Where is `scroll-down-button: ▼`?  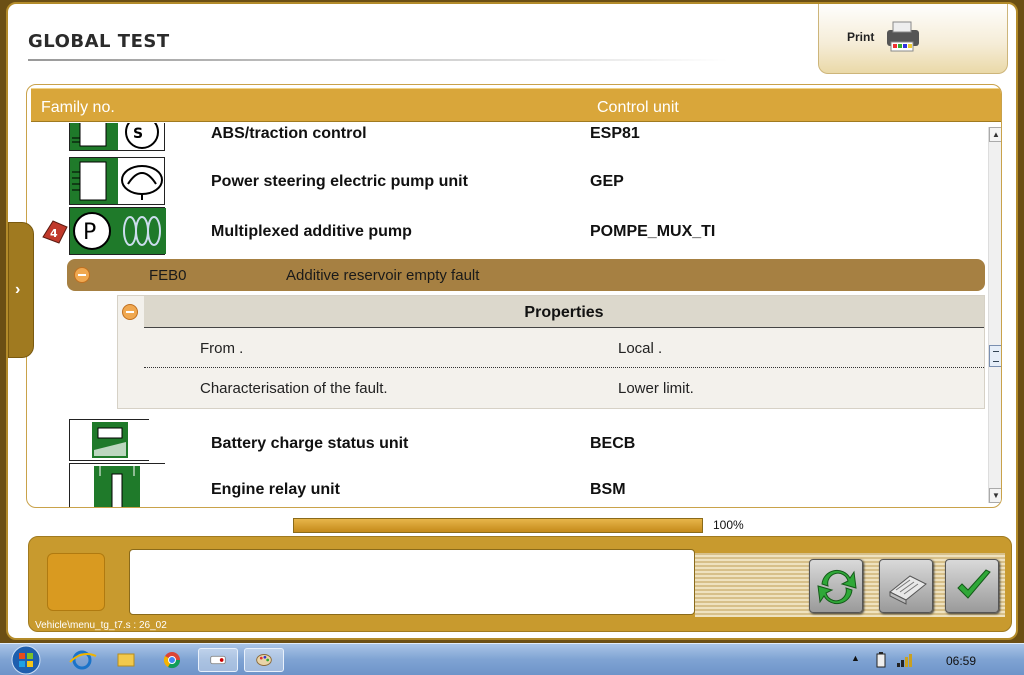 scroll-down-button: ▼ is located at coordinates (995, 495).